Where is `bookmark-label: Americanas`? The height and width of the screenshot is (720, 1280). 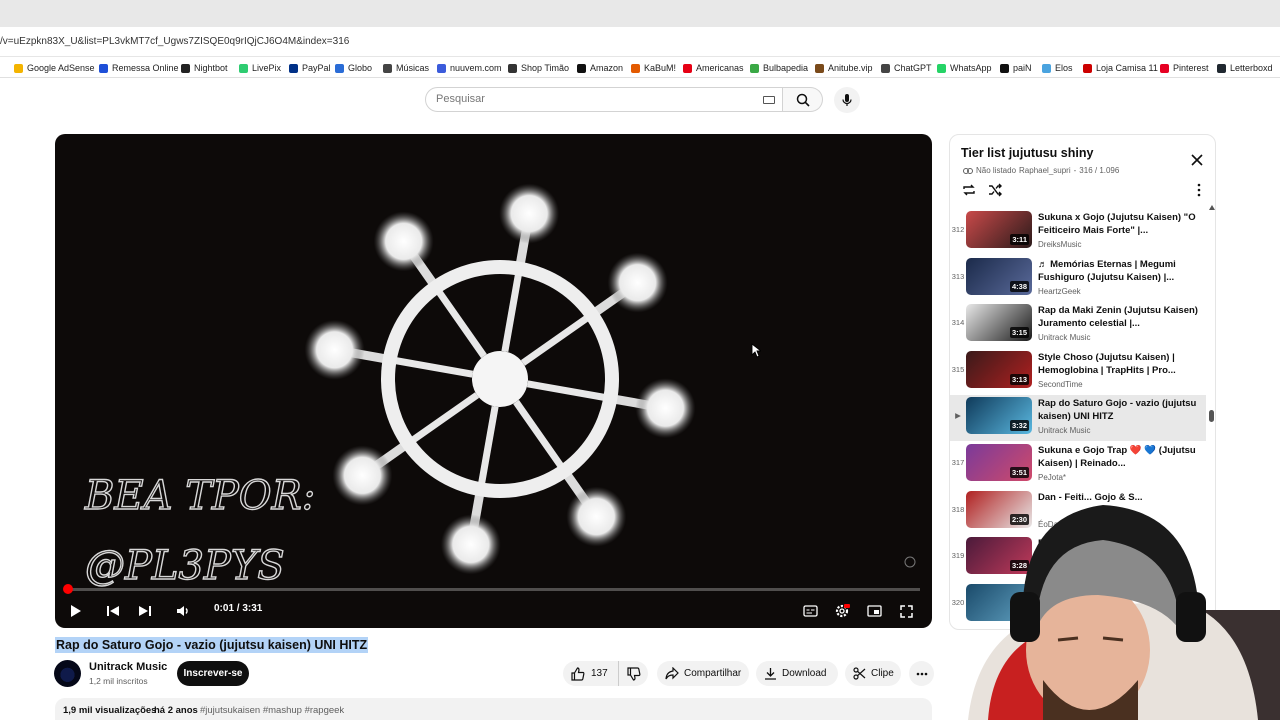
bookmark-label: Americanas is located at coordinates (720, 68).